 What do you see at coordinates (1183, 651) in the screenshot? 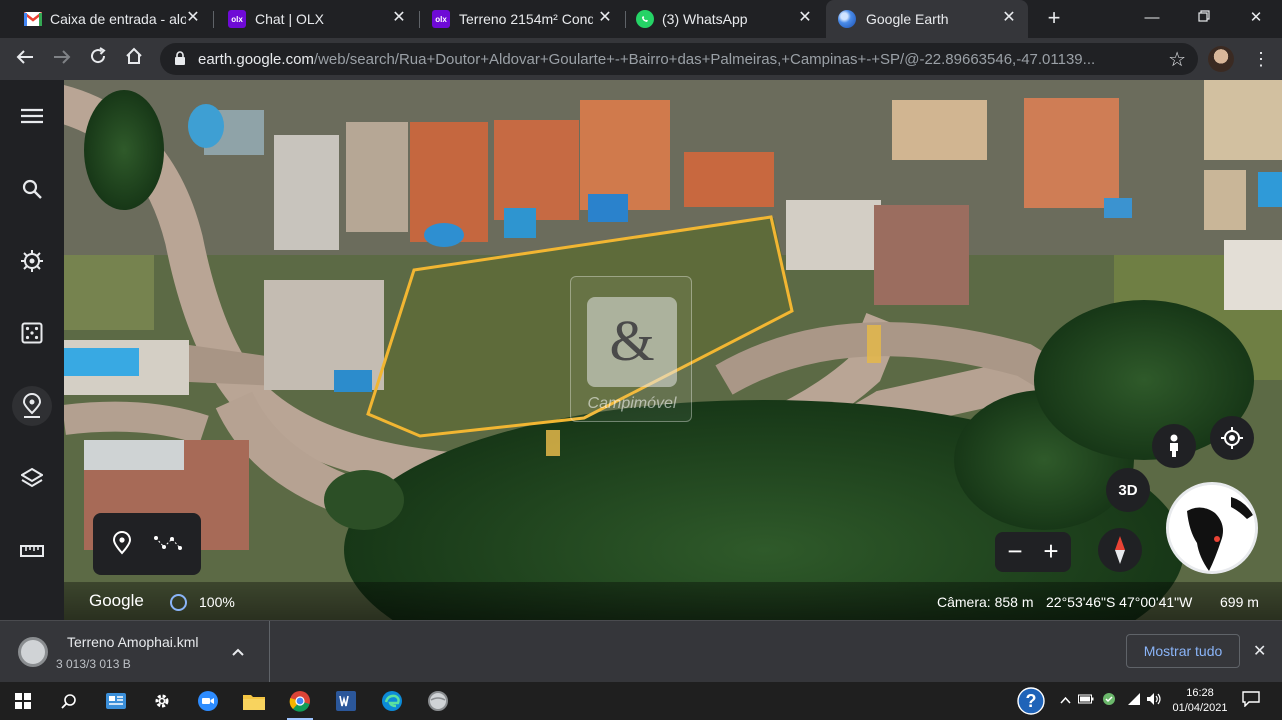
I see `show-all-downloads-button: Mostrar tudo` at bounding box center [1183, 651].